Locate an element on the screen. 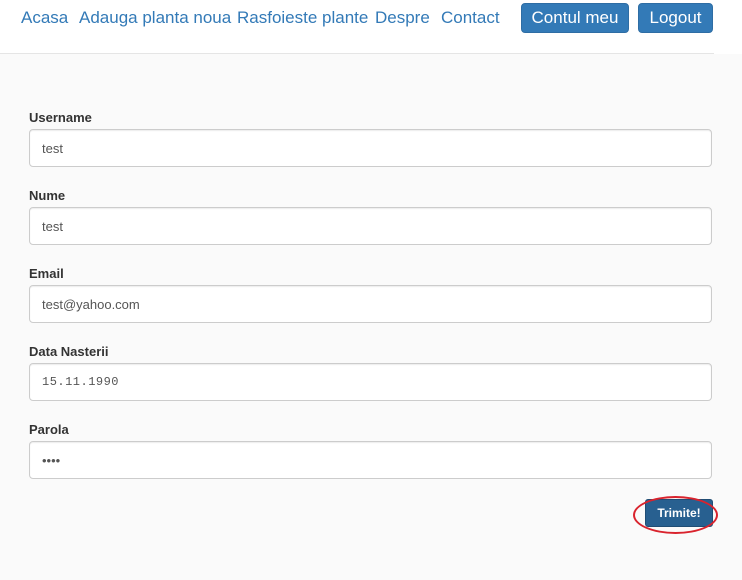  submit-button: Trimite! is located at coordinates (679, 513).